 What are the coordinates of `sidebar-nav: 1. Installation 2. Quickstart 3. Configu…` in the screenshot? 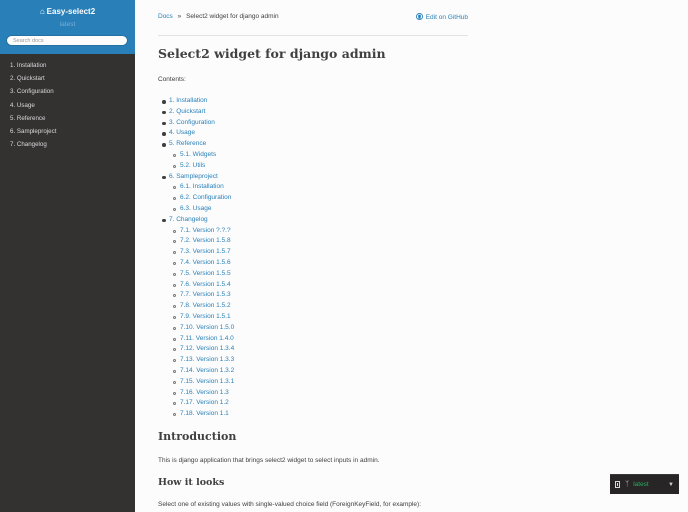 It's located at (67, 105).